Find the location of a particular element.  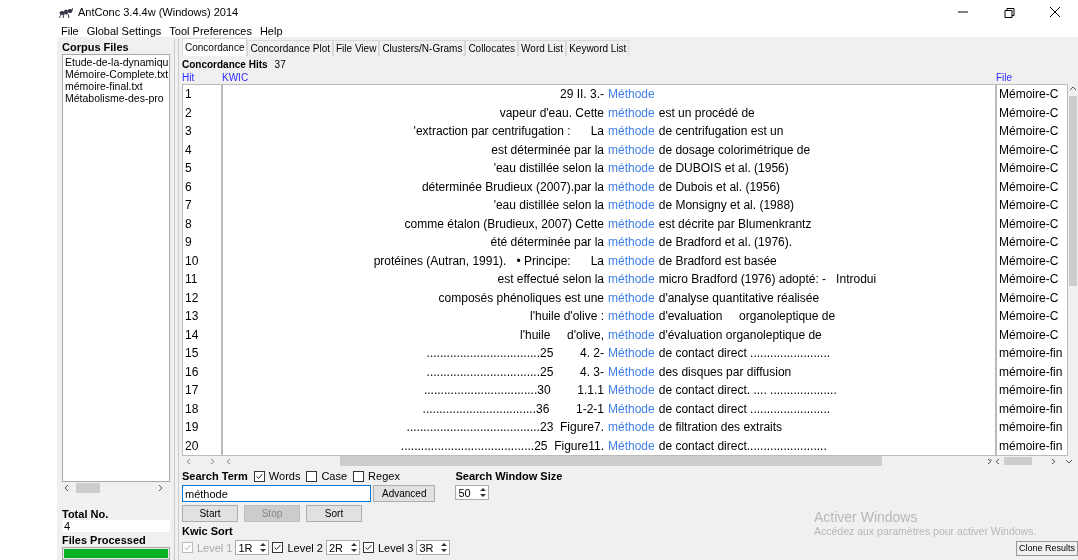

action-button: Start is located at coordinates (210, 513).